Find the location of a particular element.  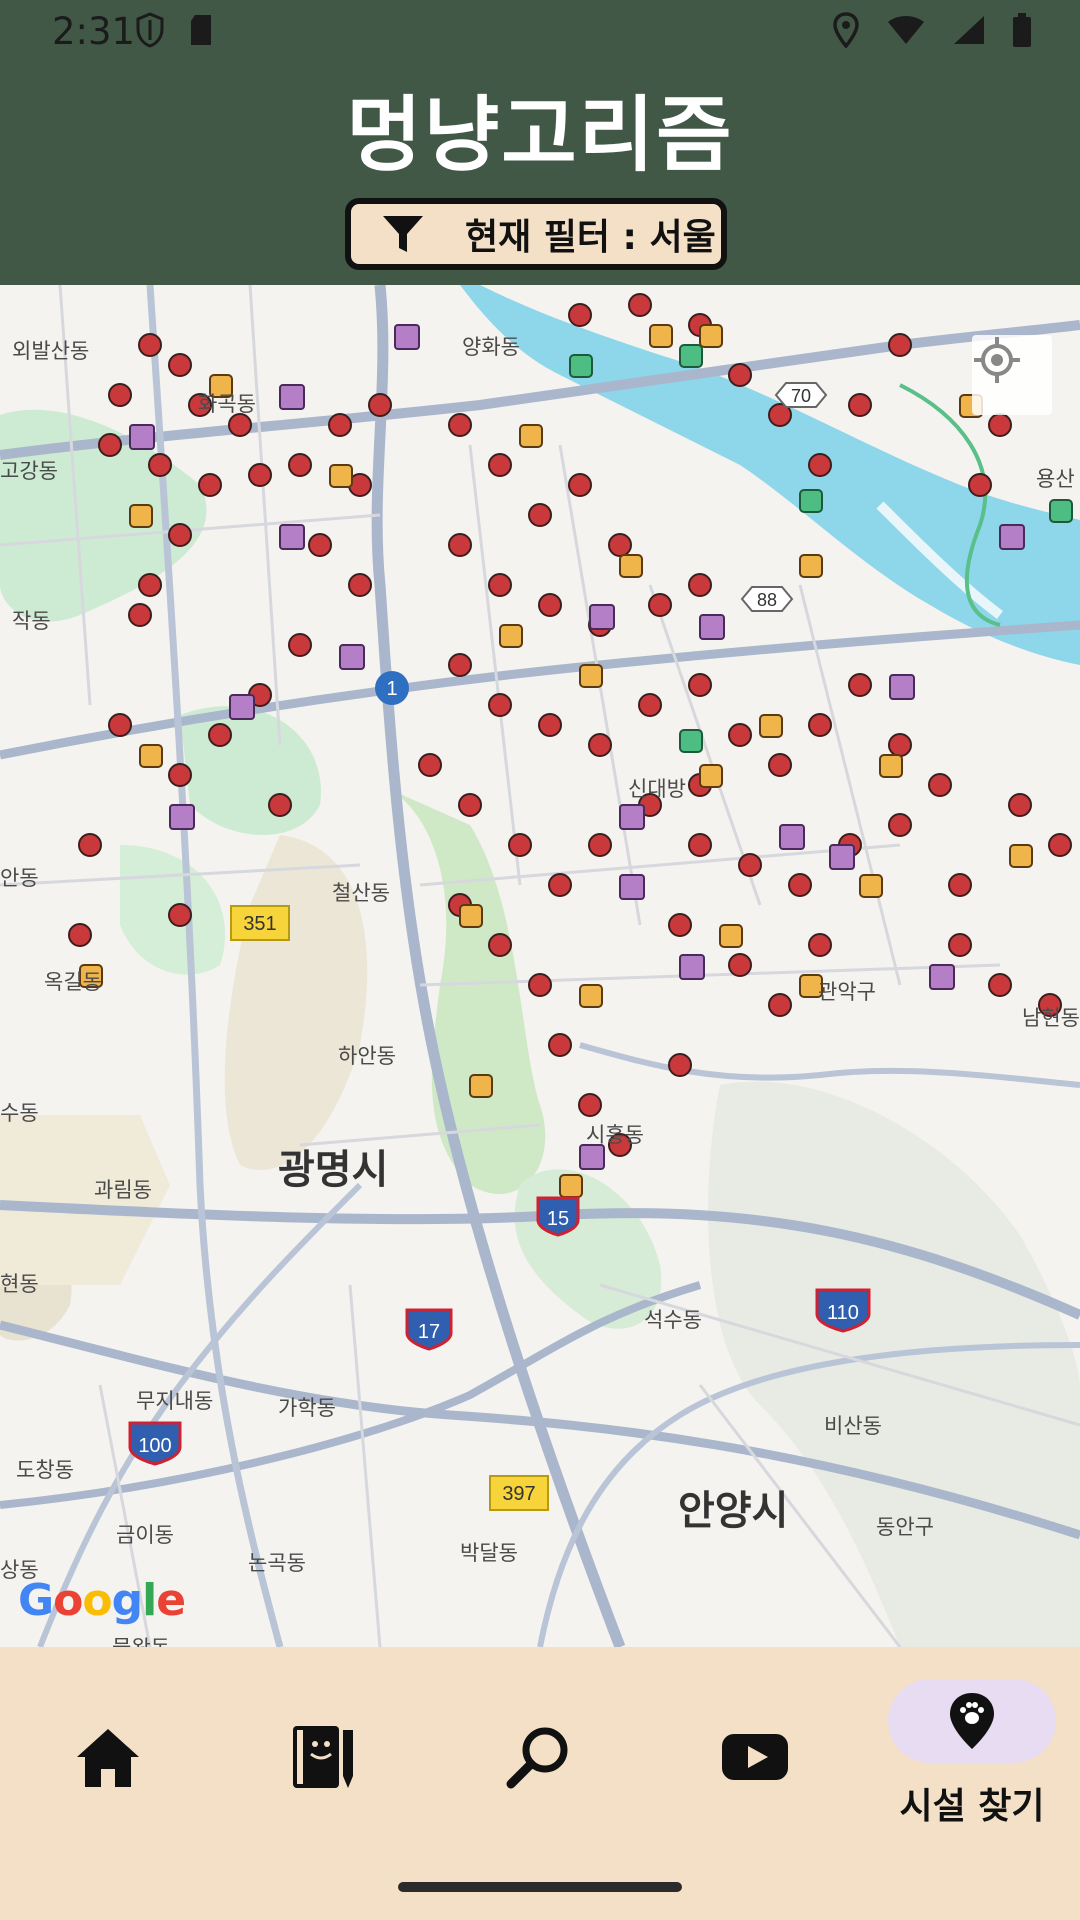

nav-facility-label: 시설 찾기 is located at coordinates (972, 1806).